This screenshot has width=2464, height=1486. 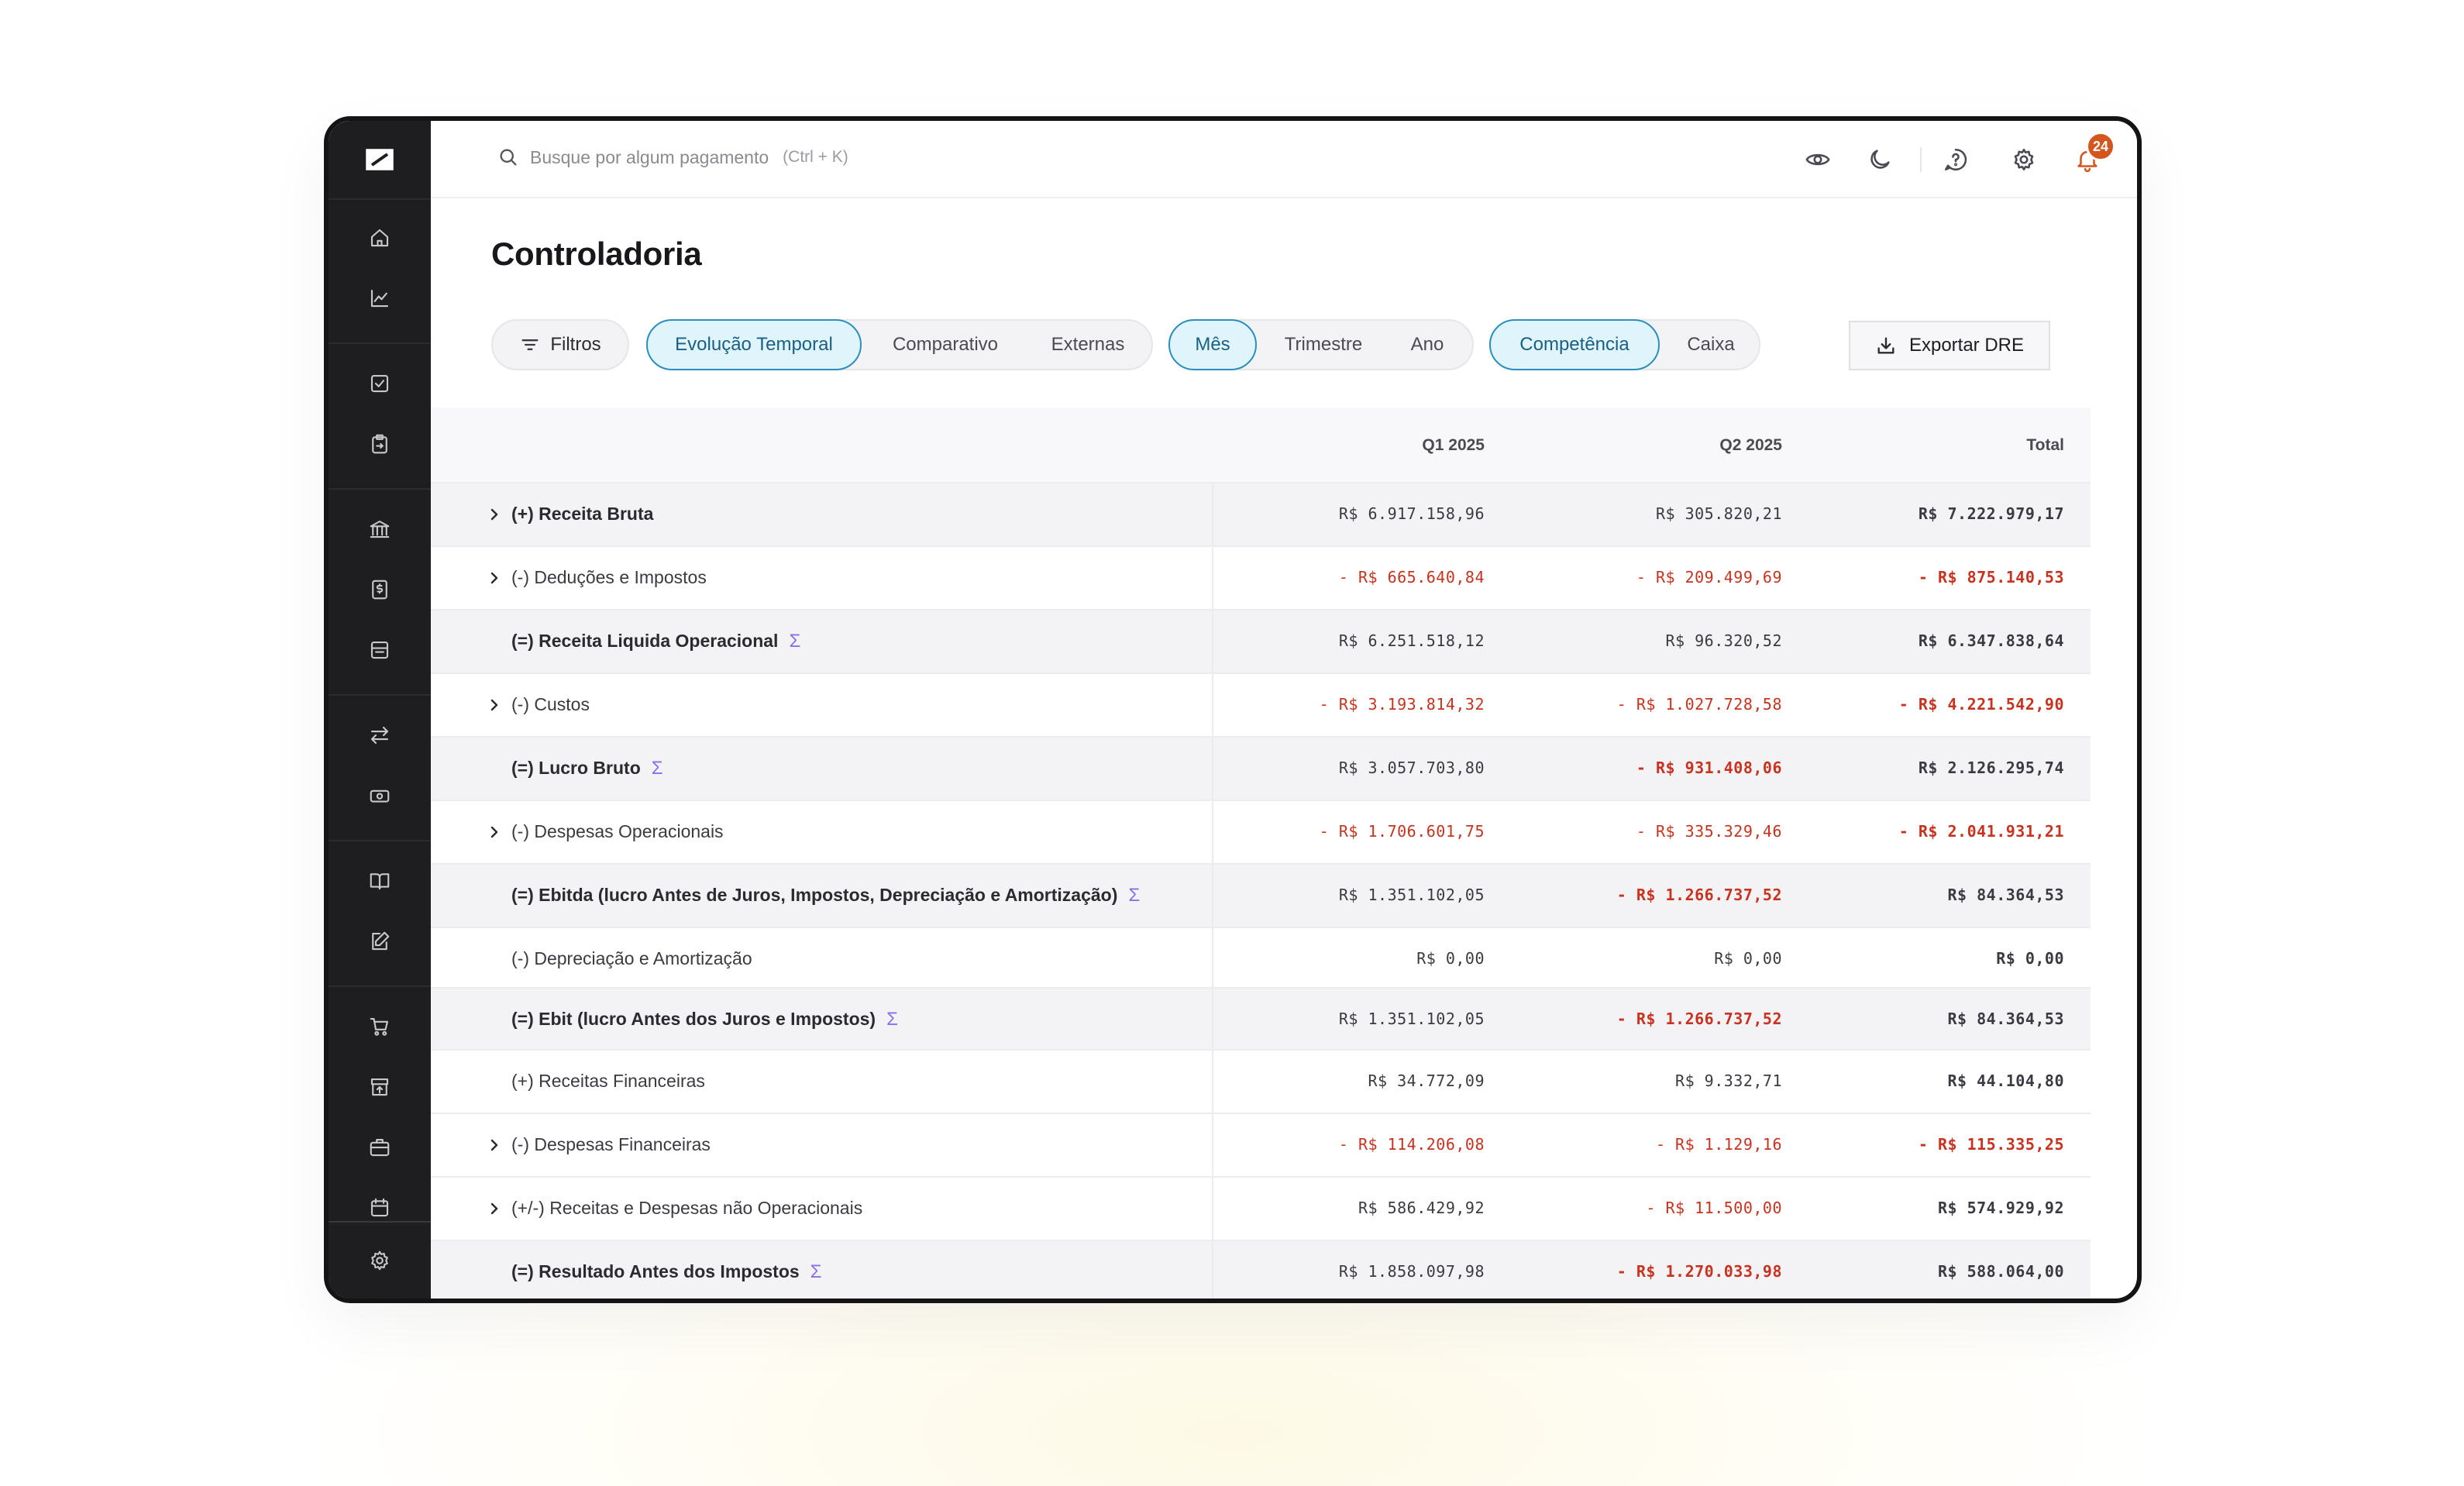 What do you see at coordinates (1421, 1208) in the screenshot?
I see `cell-q1: R$ 586.429,92` at bounding box center [1421, 1208].